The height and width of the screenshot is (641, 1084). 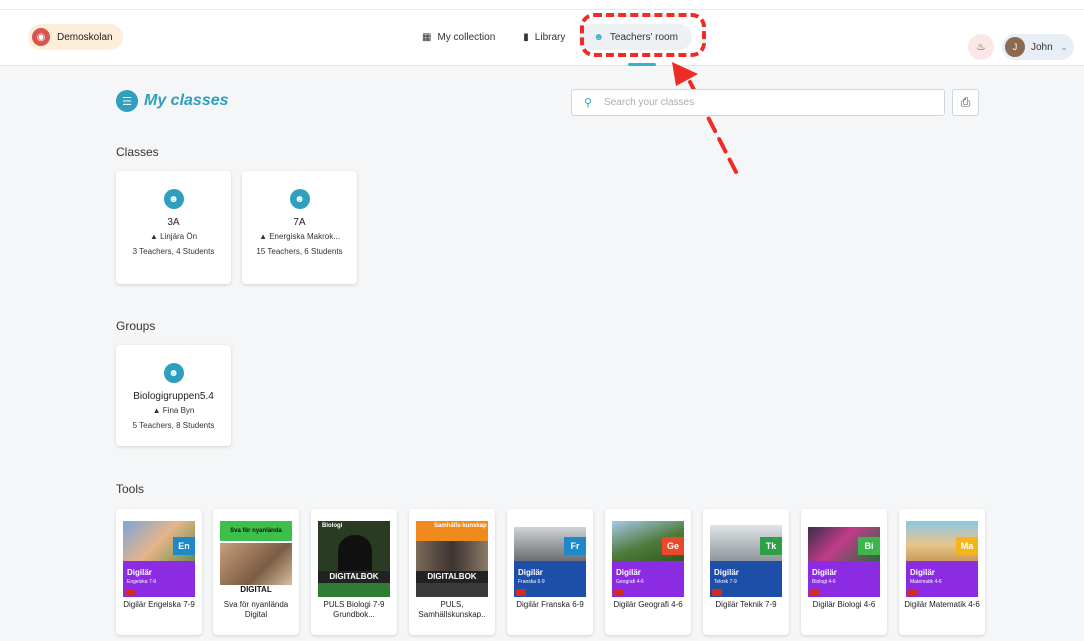 I want to click on subject-badge: Tk, so click(x=771, y=546).